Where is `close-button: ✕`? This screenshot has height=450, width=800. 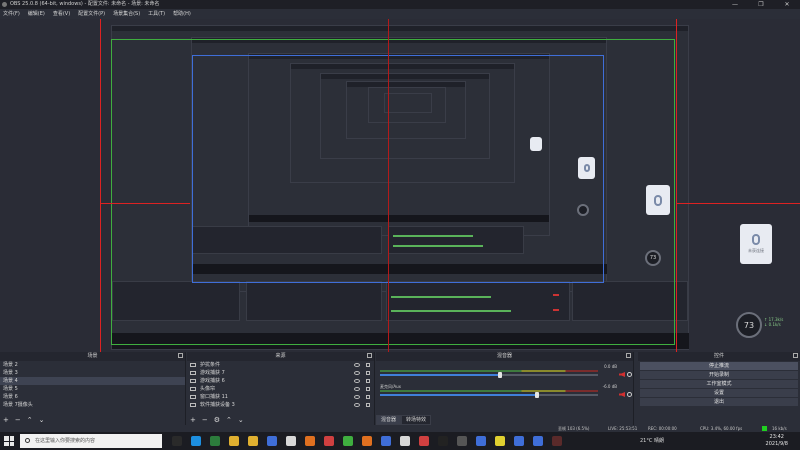 close-button: ✕ is located at coordinates (787, 4).